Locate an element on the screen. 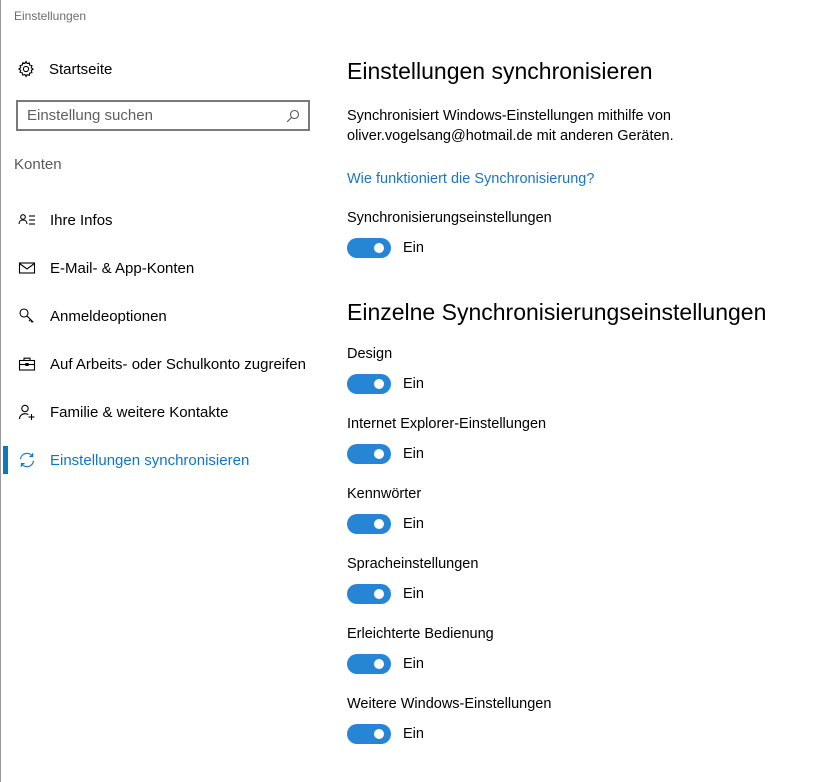 The image size is (836, 782). toggle-accessibility is located at coordinates (369, 664).